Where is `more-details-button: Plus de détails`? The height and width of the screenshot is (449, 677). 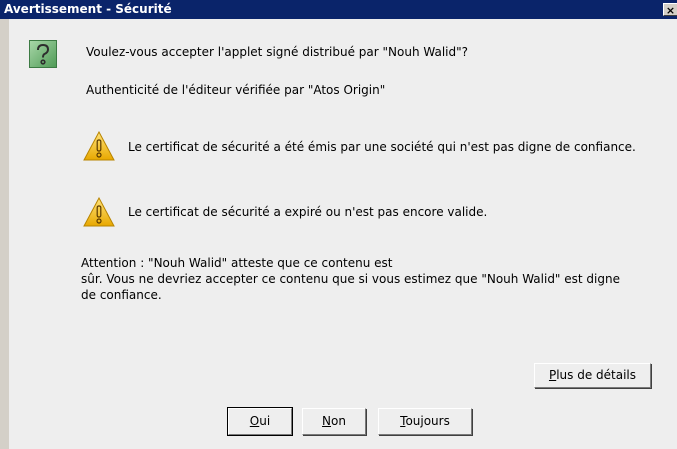
more-details-button: Plus de détails is located at coordinates (592, 375).